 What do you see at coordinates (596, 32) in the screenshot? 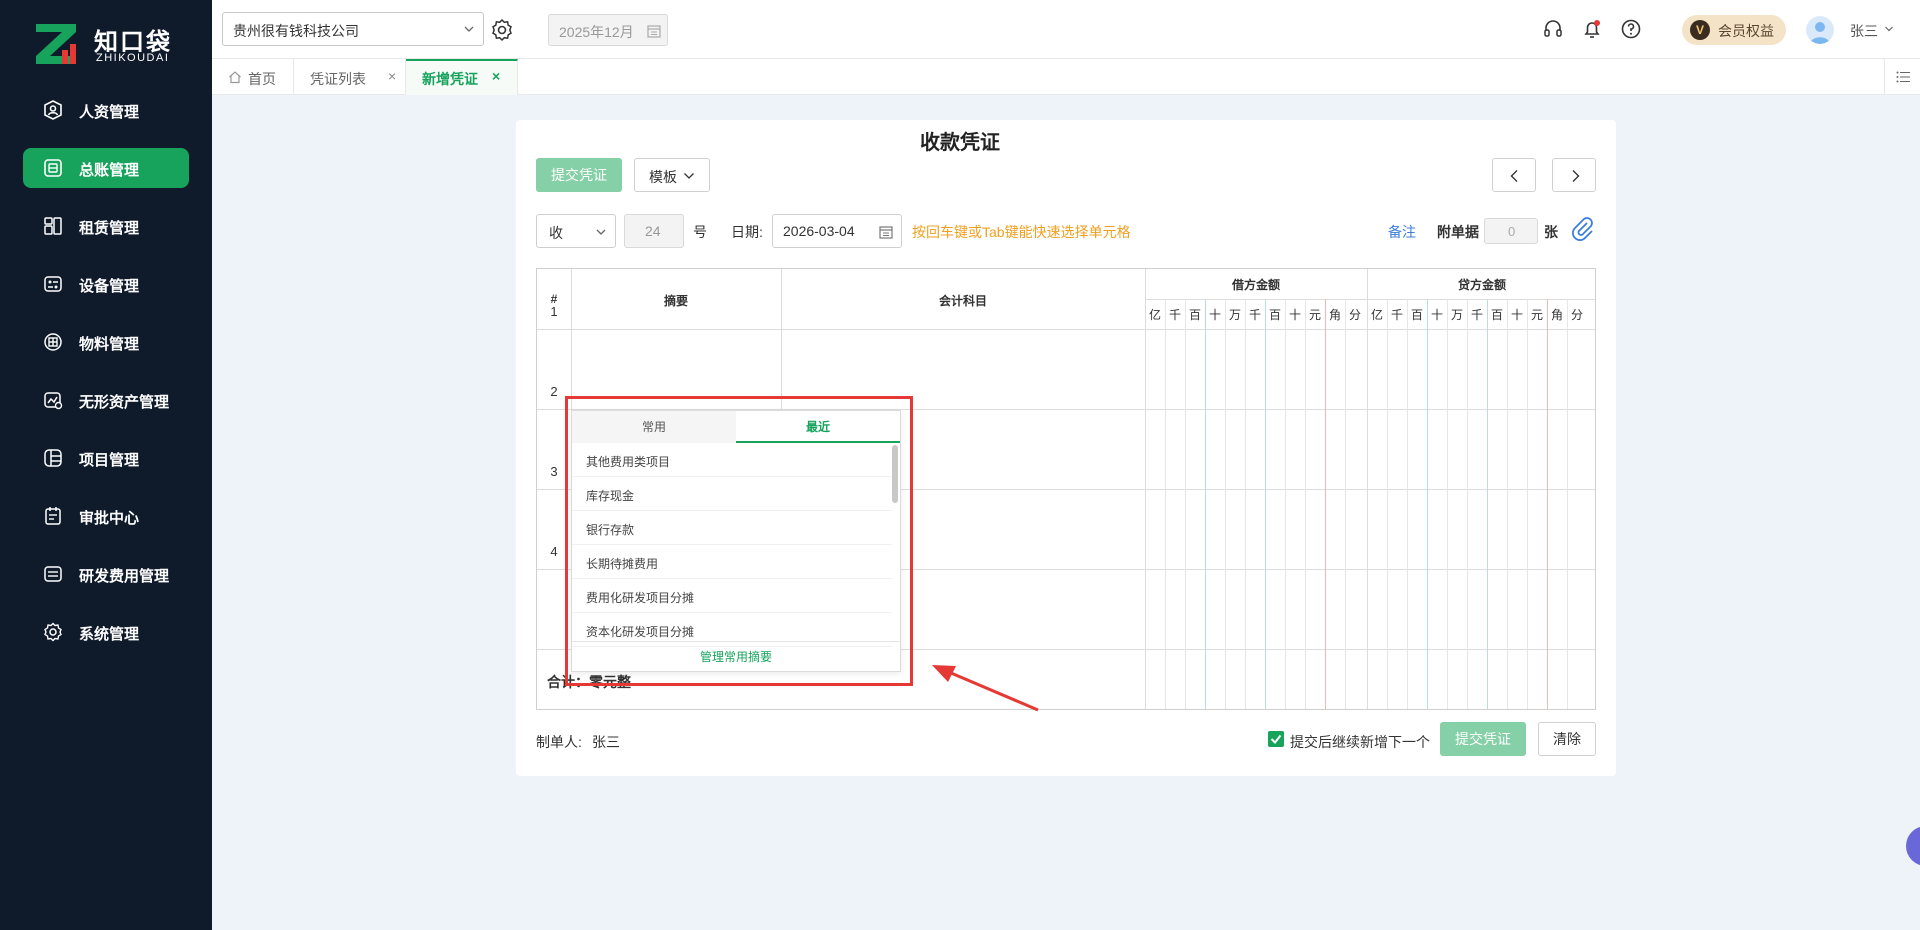
I see `period-value: 2025年12月` at bounding box center [596, 32].